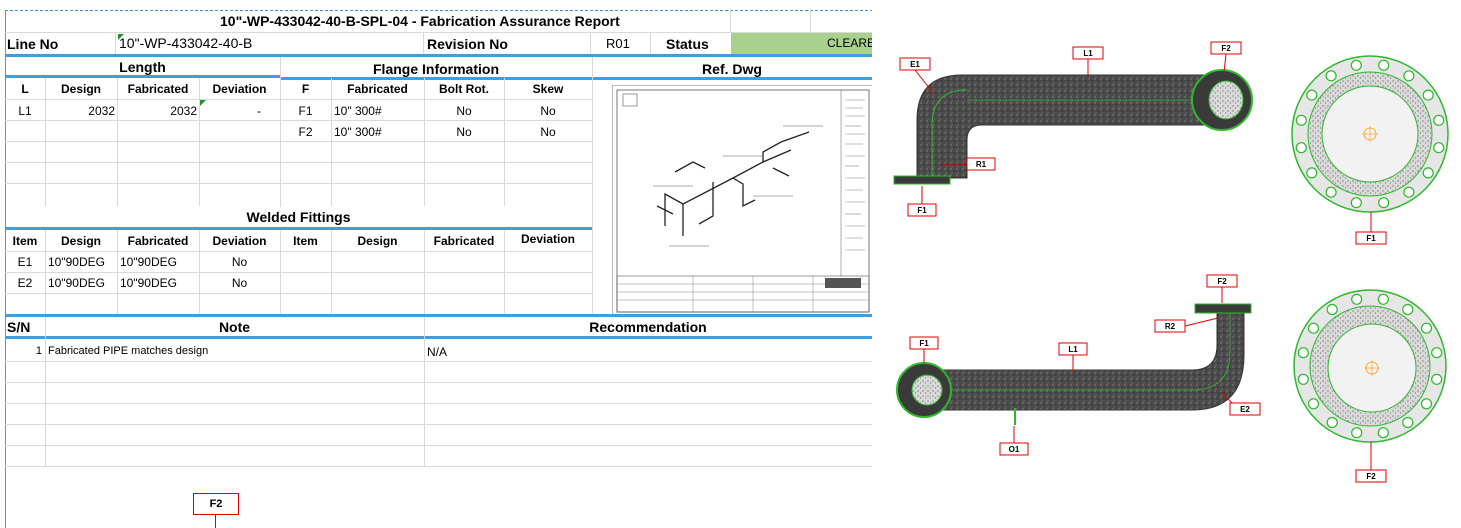 The width and height of the screenshot is (1461, 528). What do you see at coordinates (1370, 366) in the screenshot?
I see `flange-face-f2` at bounding box center [1370, 366].